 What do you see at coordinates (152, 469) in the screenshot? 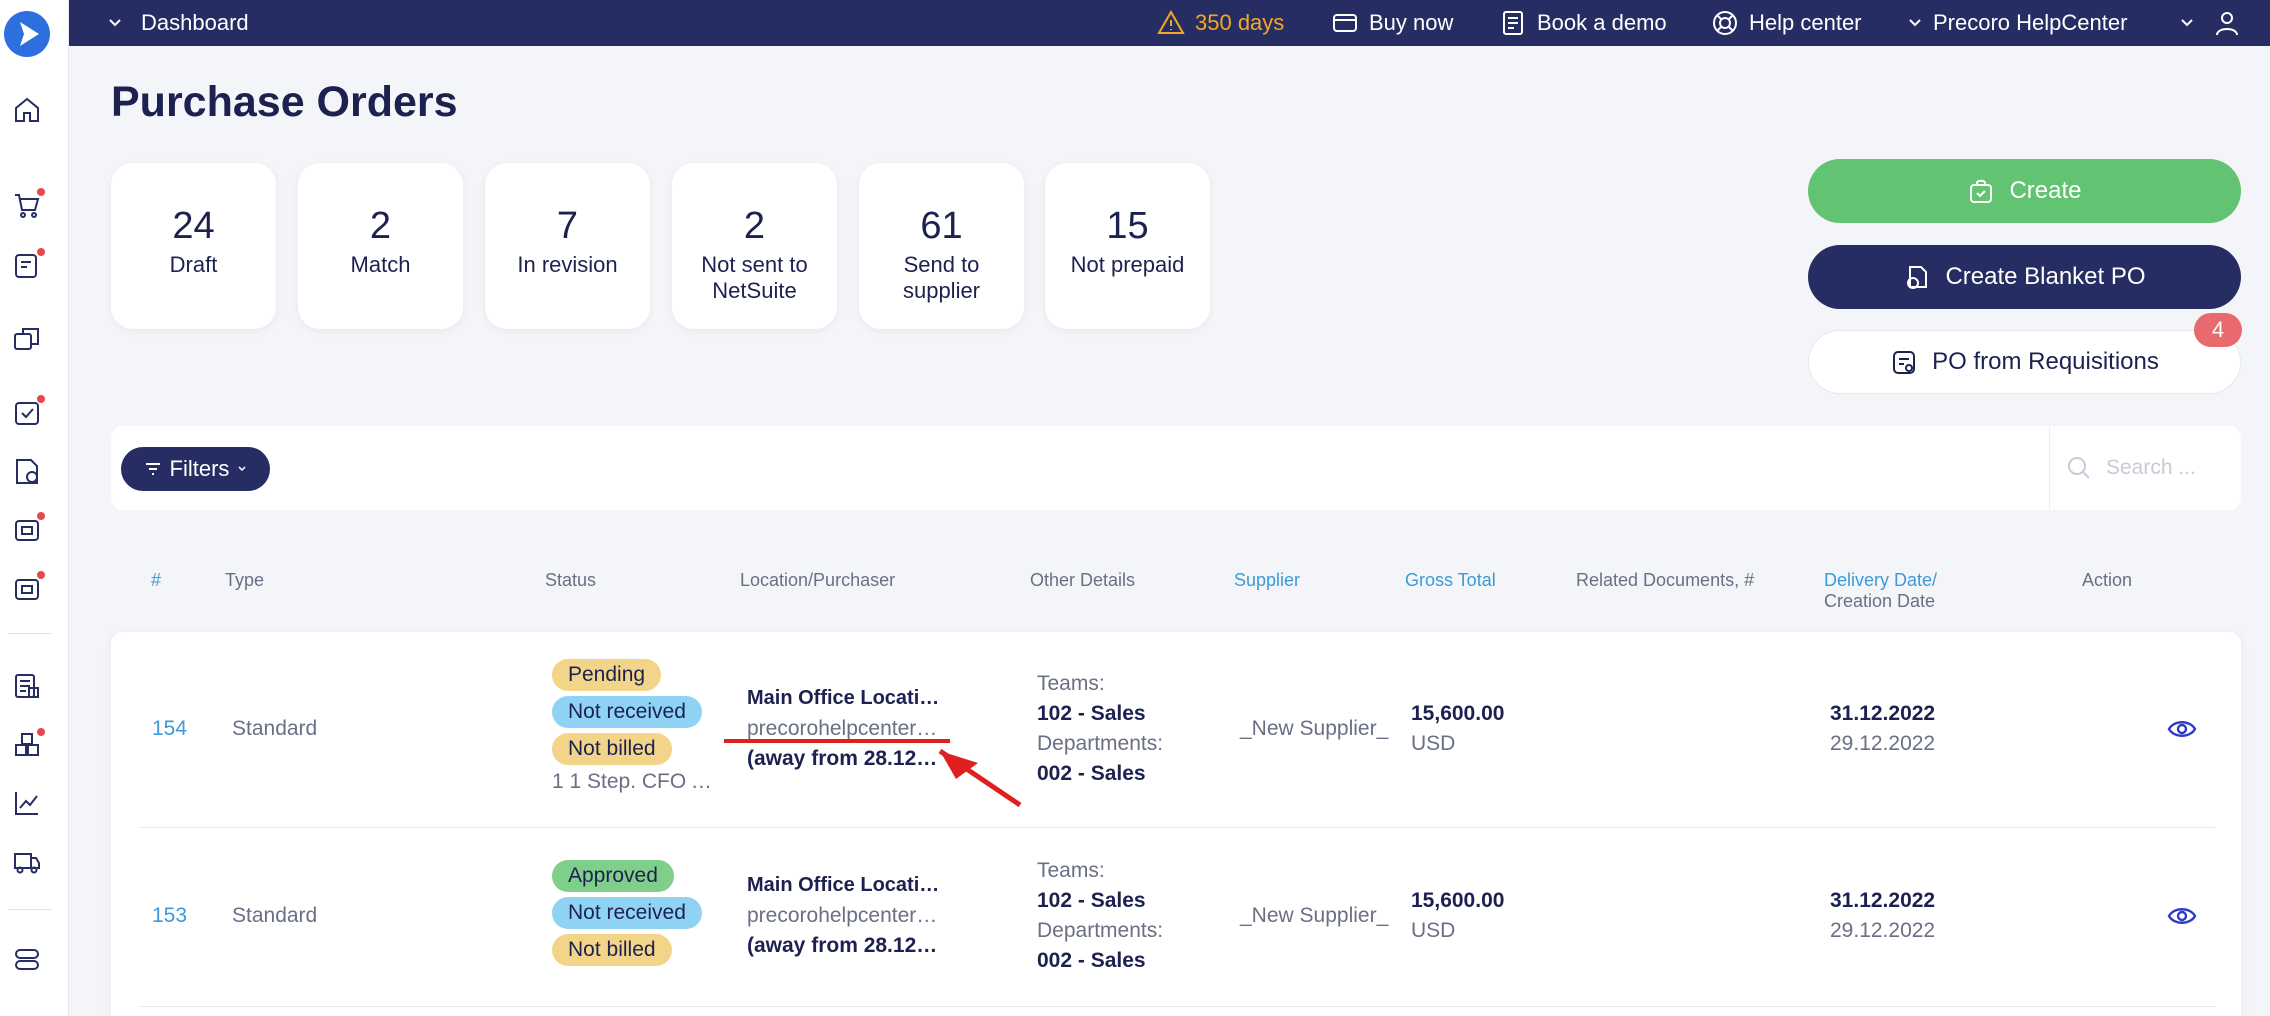
I see `filter-icon` at bounding box center [152, 469].